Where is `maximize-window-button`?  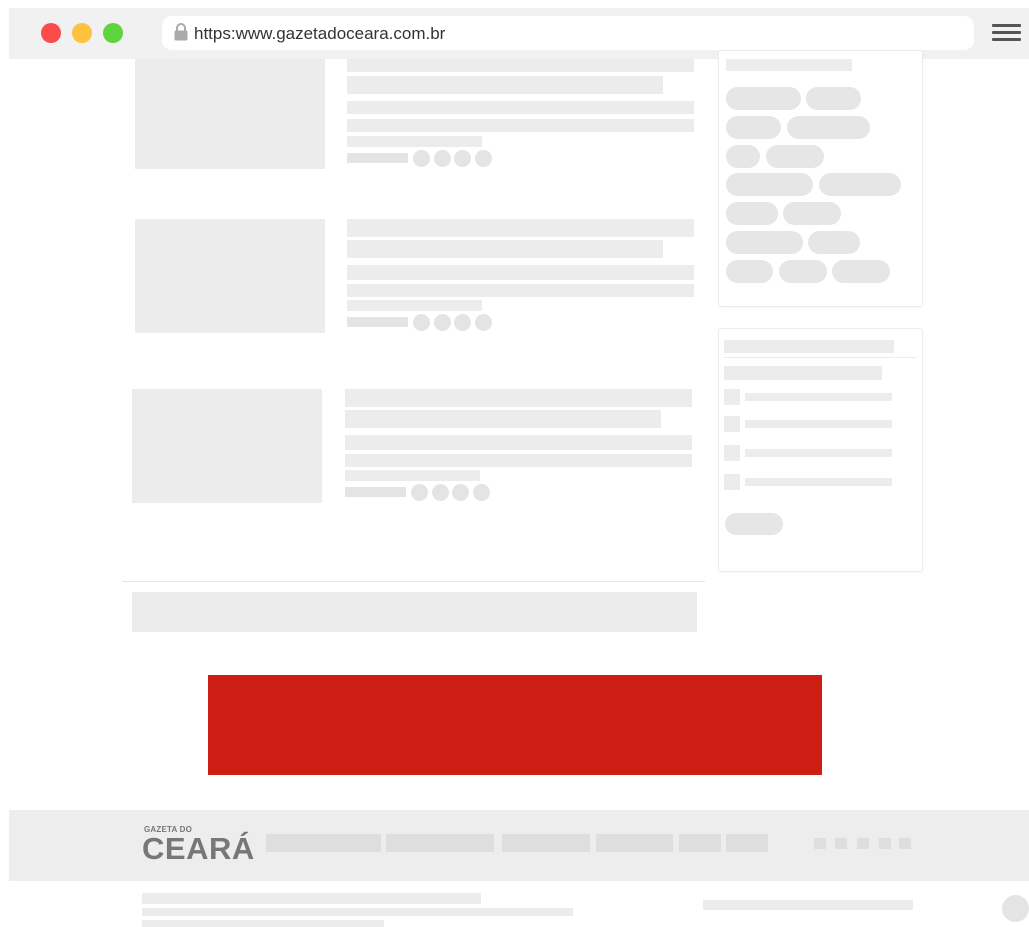
maximize-window-button is located at coordinates (113, 33).